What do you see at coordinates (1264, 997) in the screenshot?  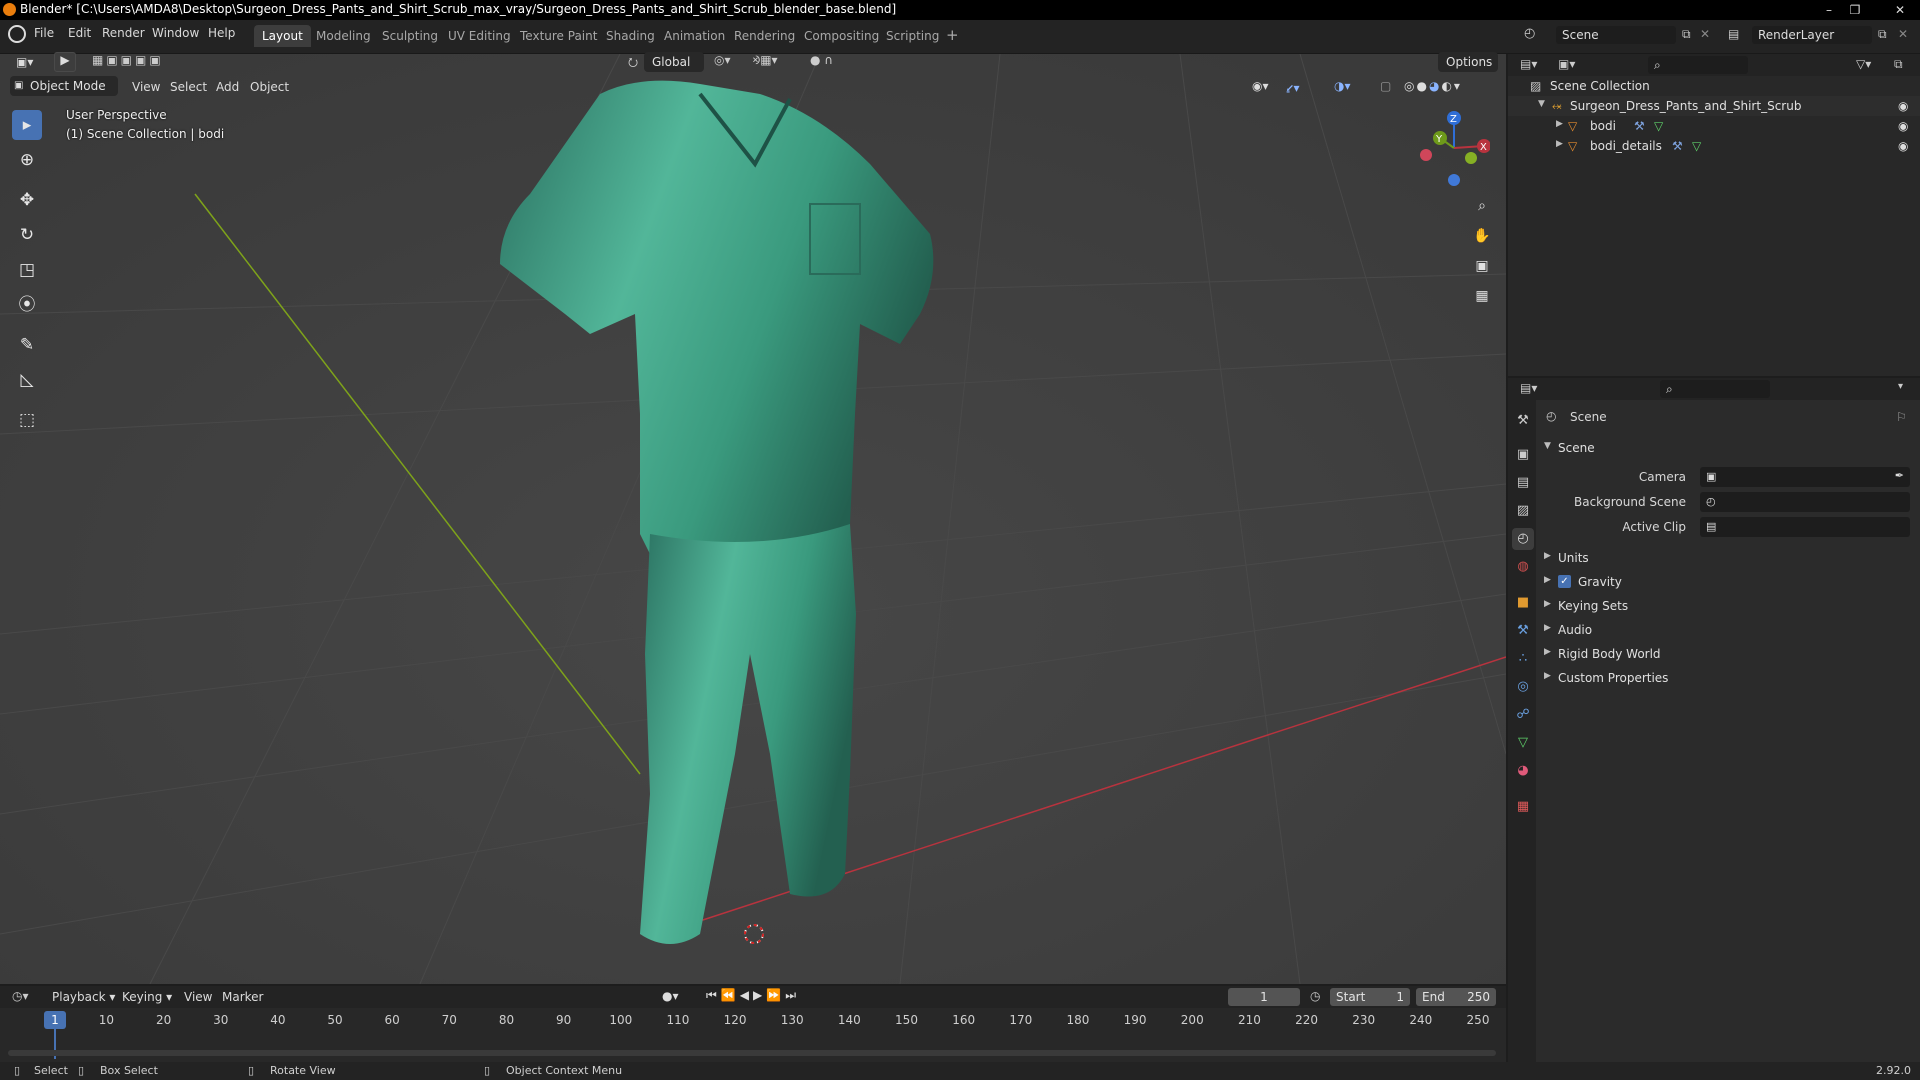 I see `current-frame-field: 1` at bounding box center [1264, 997].